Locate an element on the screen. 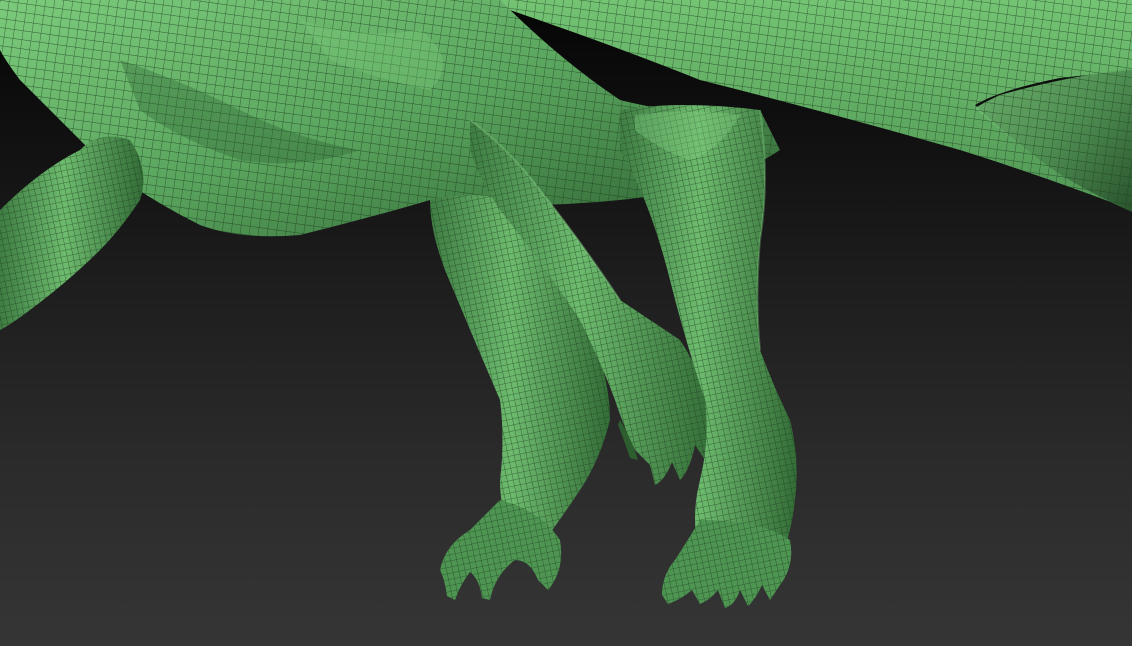 This screenshot has height=646, width=1132. front-foot is located at coordinates (727, 564).